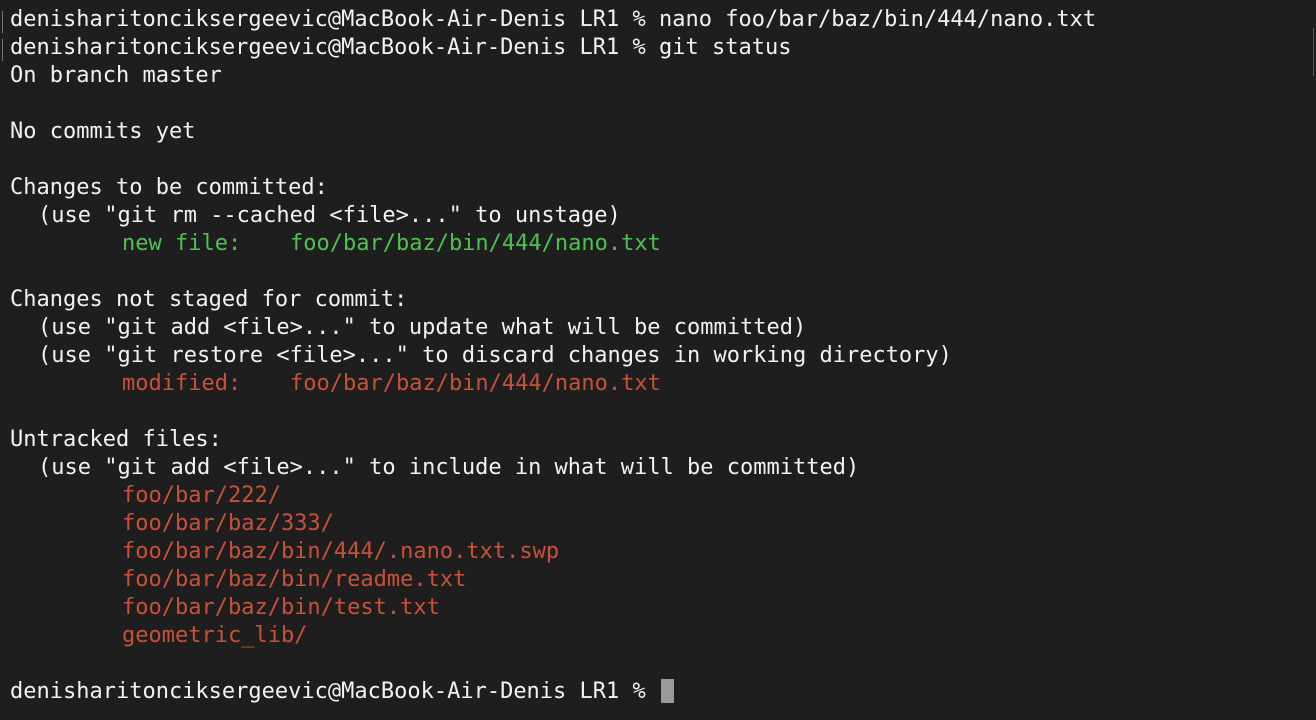 This screenshot has width=1316, height=720. Describe the element at coordinates (116, 439) in the screenshot. I see `untracked-header: Untracked files:` at that location.